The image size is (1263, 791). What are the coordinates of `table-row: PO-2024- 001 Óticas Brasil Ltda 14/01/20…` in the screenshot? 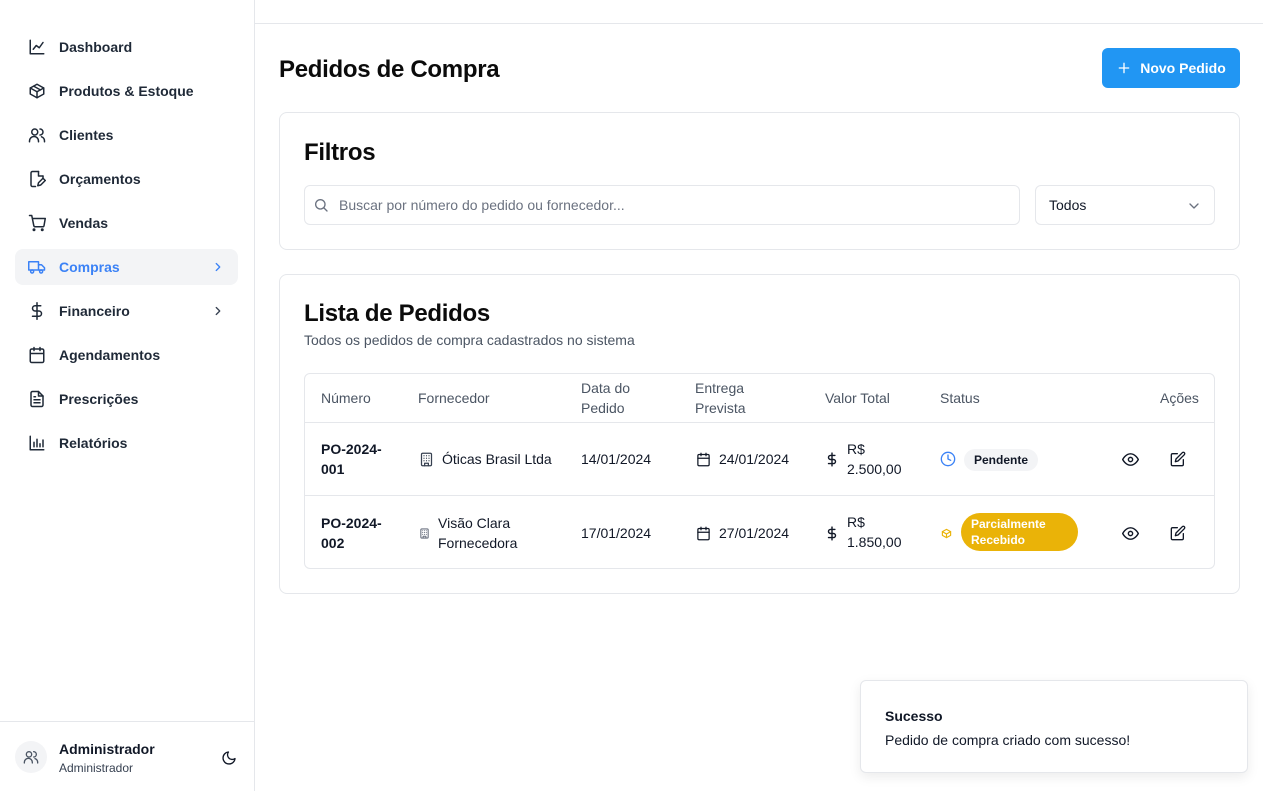 It's located at (759, 459).